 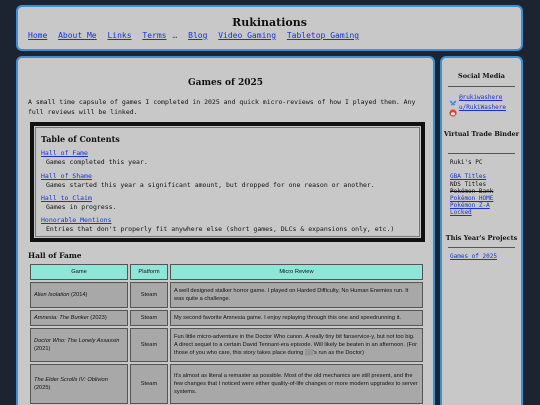 What do you see at coordinates (470, 205) in the screenshot?
I see `binder-link-pokemon-za: Pokémon Z-A` at bounding box center [470, 205].